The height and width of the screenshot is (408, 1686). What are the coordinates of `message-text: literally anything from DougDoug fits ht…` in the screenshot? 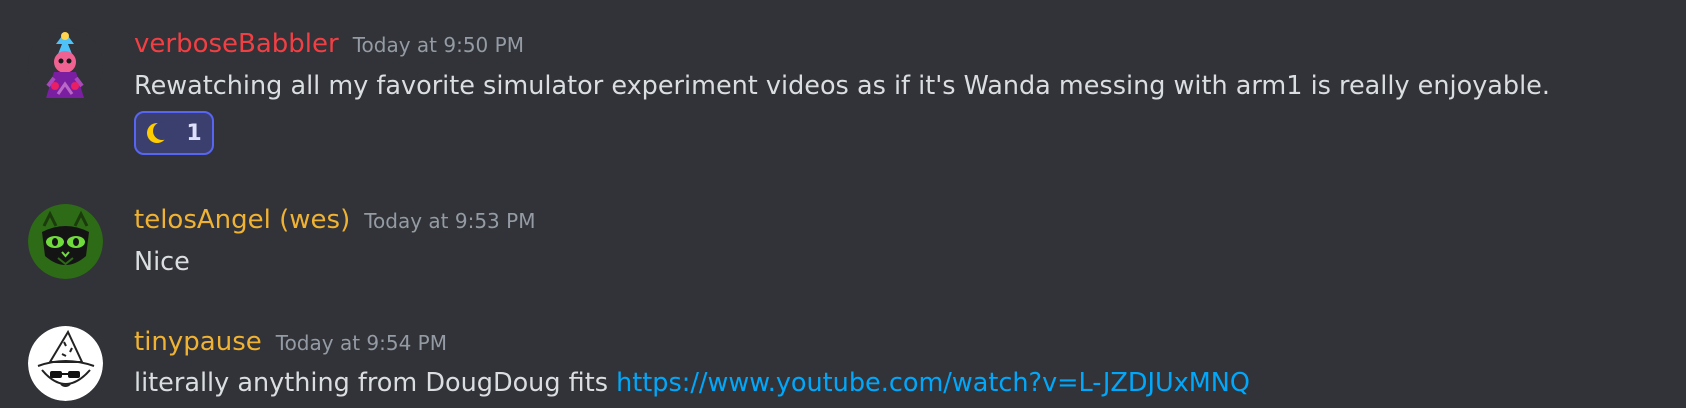 It's located at (692, 383).